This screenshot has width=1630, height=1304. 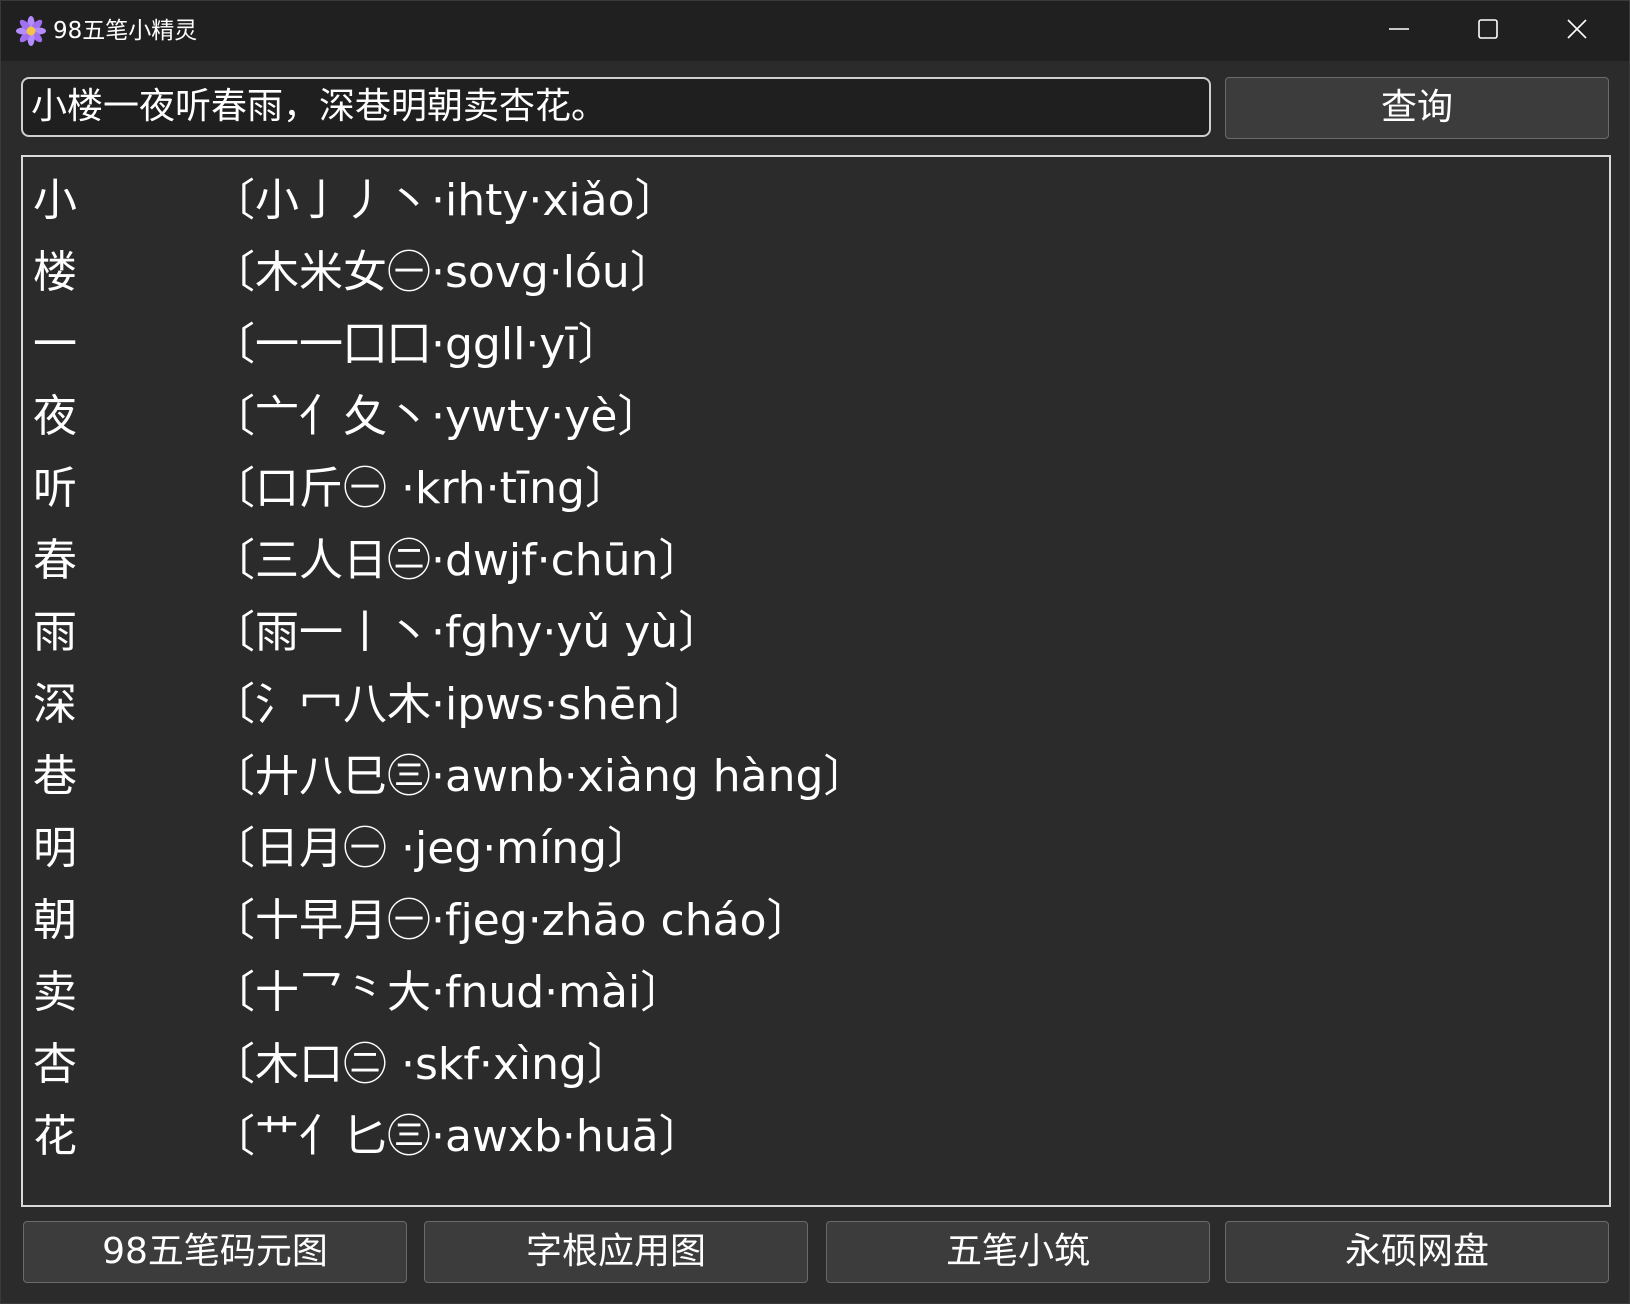 I want to click on yongshuo-netdisk-button: 永硕网盘, so click(x=1417, y=1252).